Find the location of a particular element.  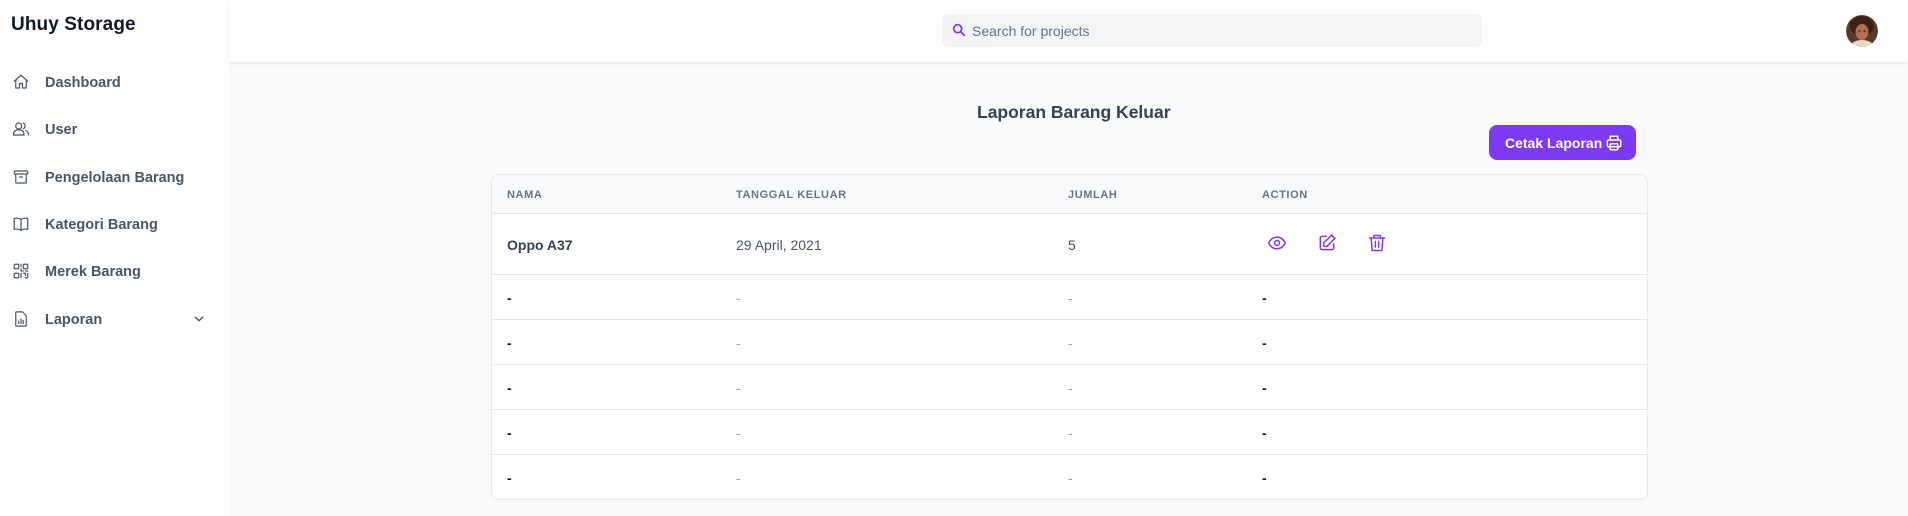

sidebar-item-pengelolaan-barang: Pengelolaan Barang is located at coordinates (114, 177).